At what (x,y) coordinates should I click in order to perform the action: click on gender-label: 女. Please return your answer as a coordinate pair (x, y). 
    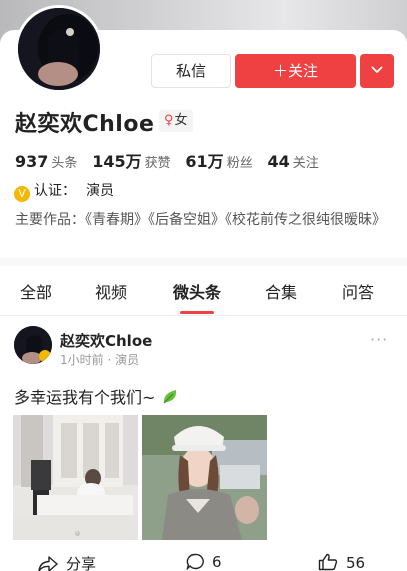
    Looking at the image, I should click on (181, 120).